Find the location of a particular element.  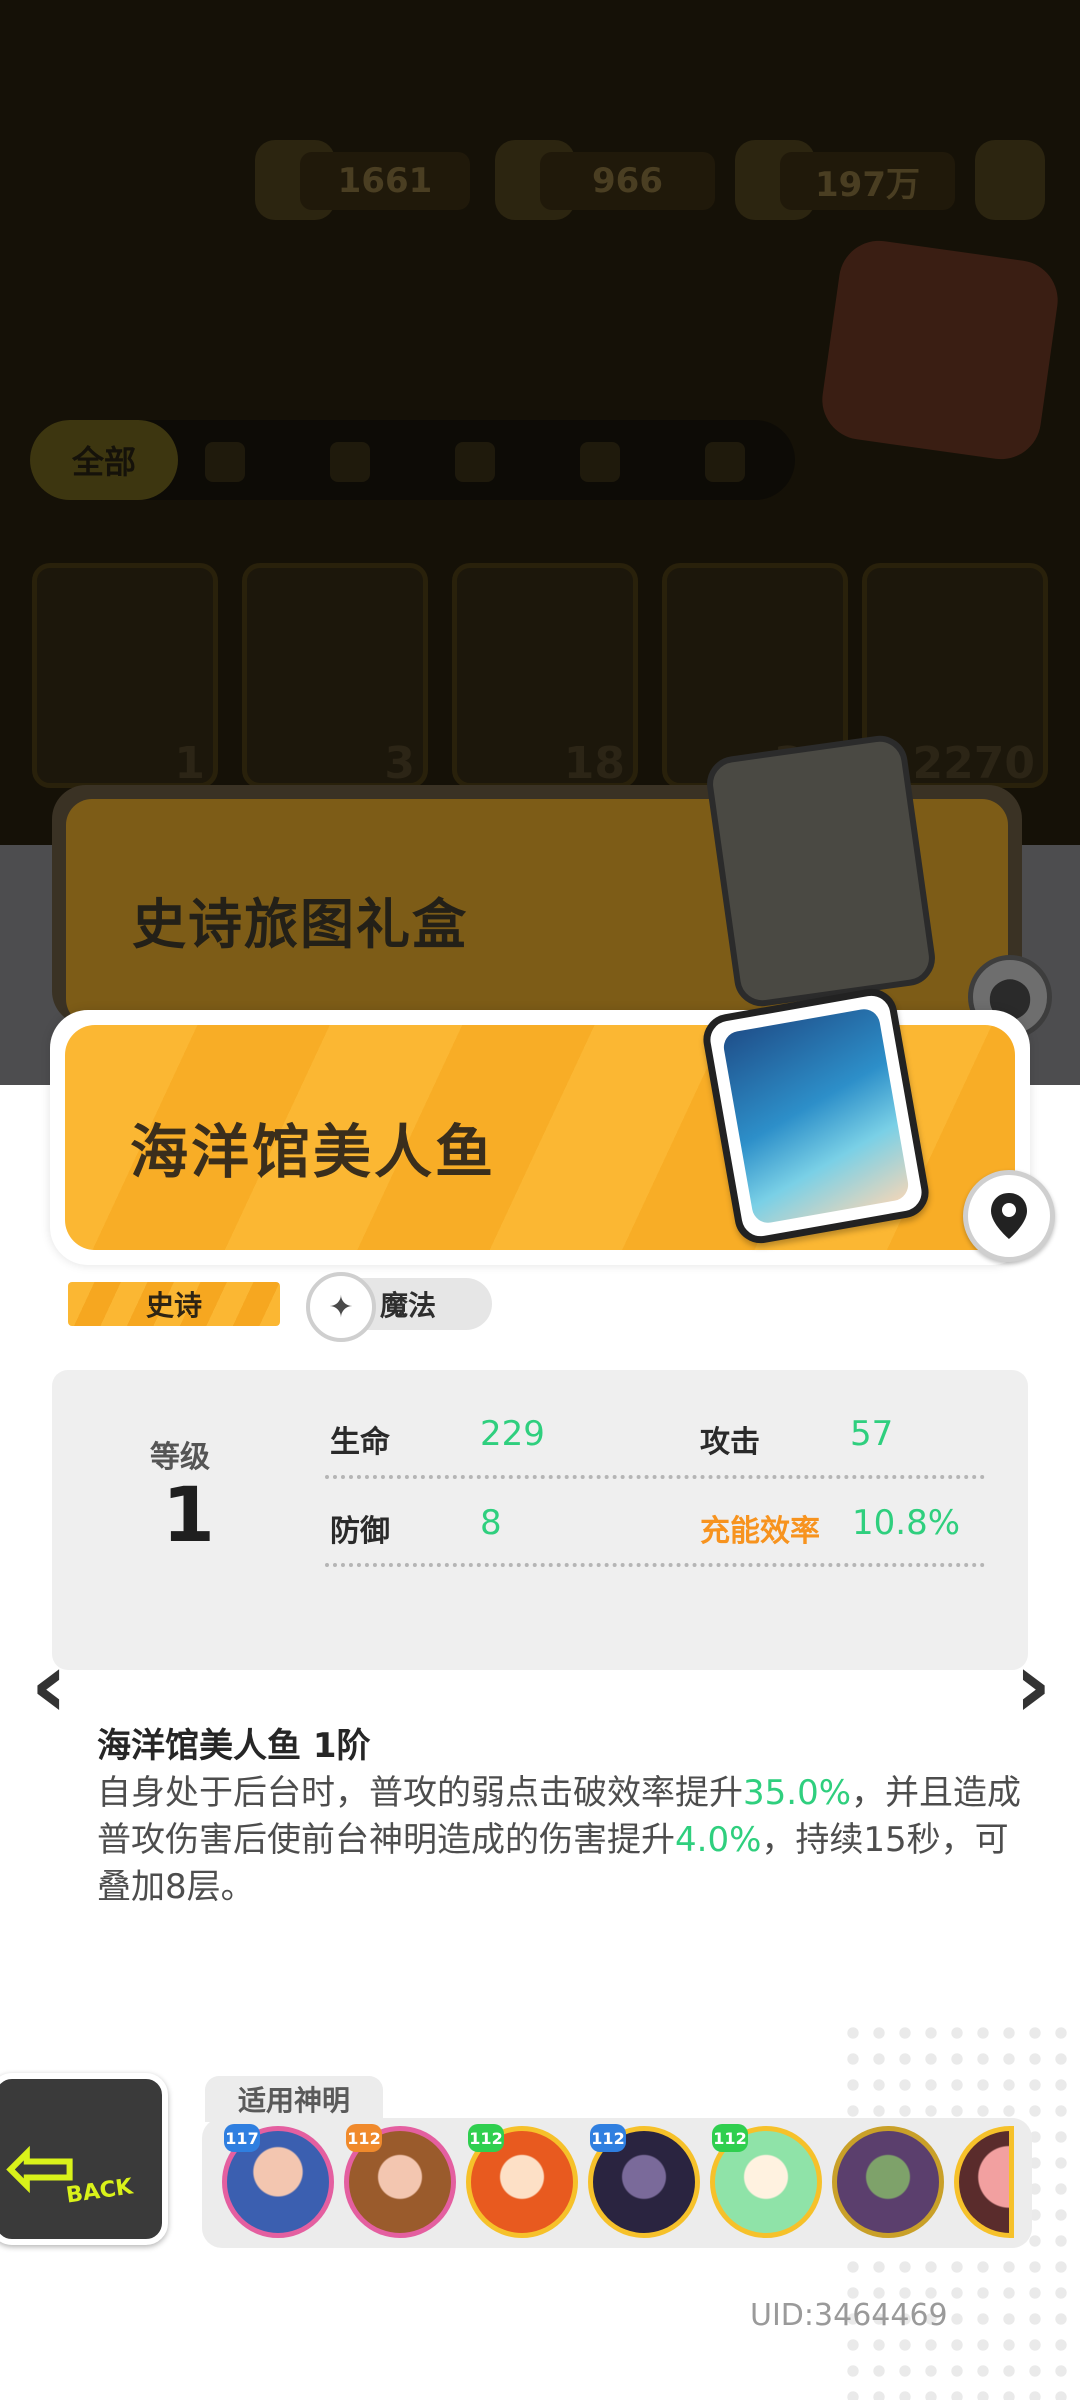

location-pin-button is located at coordinates (1009, 1216).